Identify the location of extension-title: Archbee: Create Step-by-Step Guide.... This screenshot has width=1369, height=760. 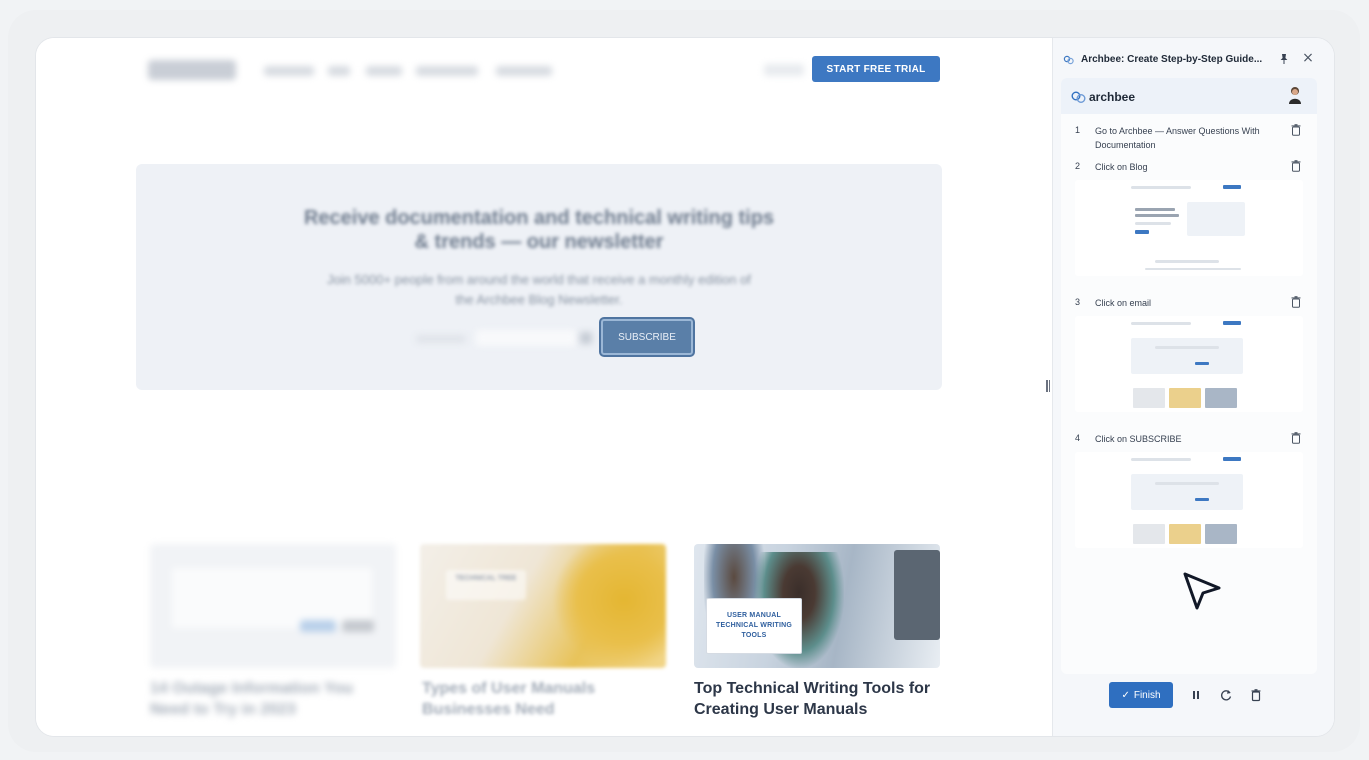
(1172, 59).